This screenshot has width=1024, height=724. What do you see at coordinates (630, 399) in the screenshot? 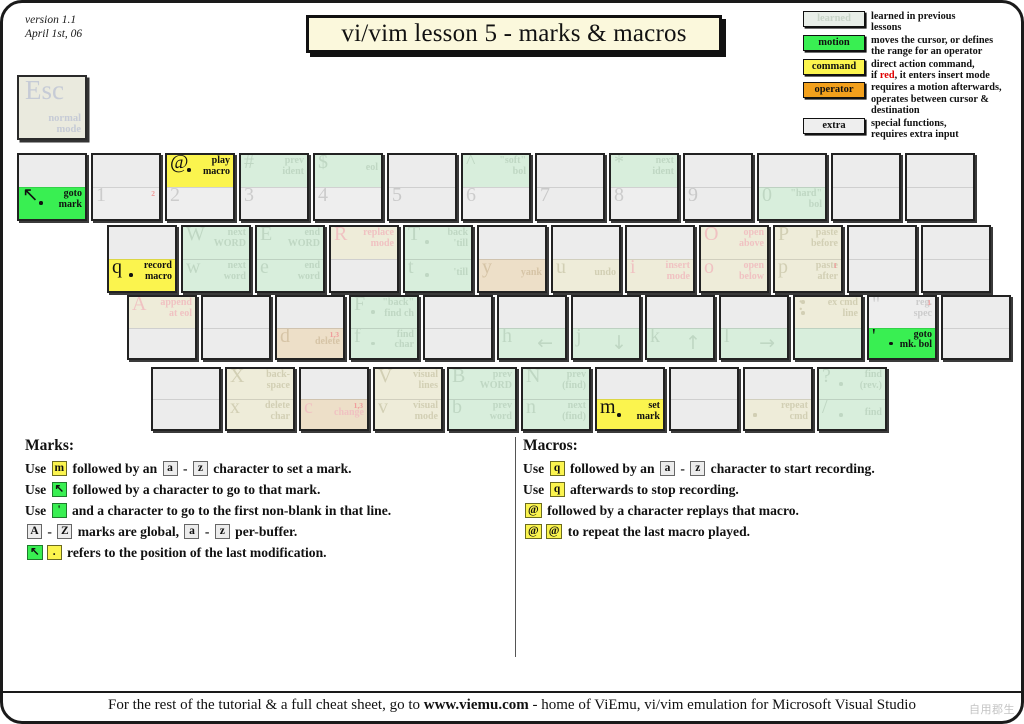
I see `key-m: m set mark` at bounding box center [630, 399].